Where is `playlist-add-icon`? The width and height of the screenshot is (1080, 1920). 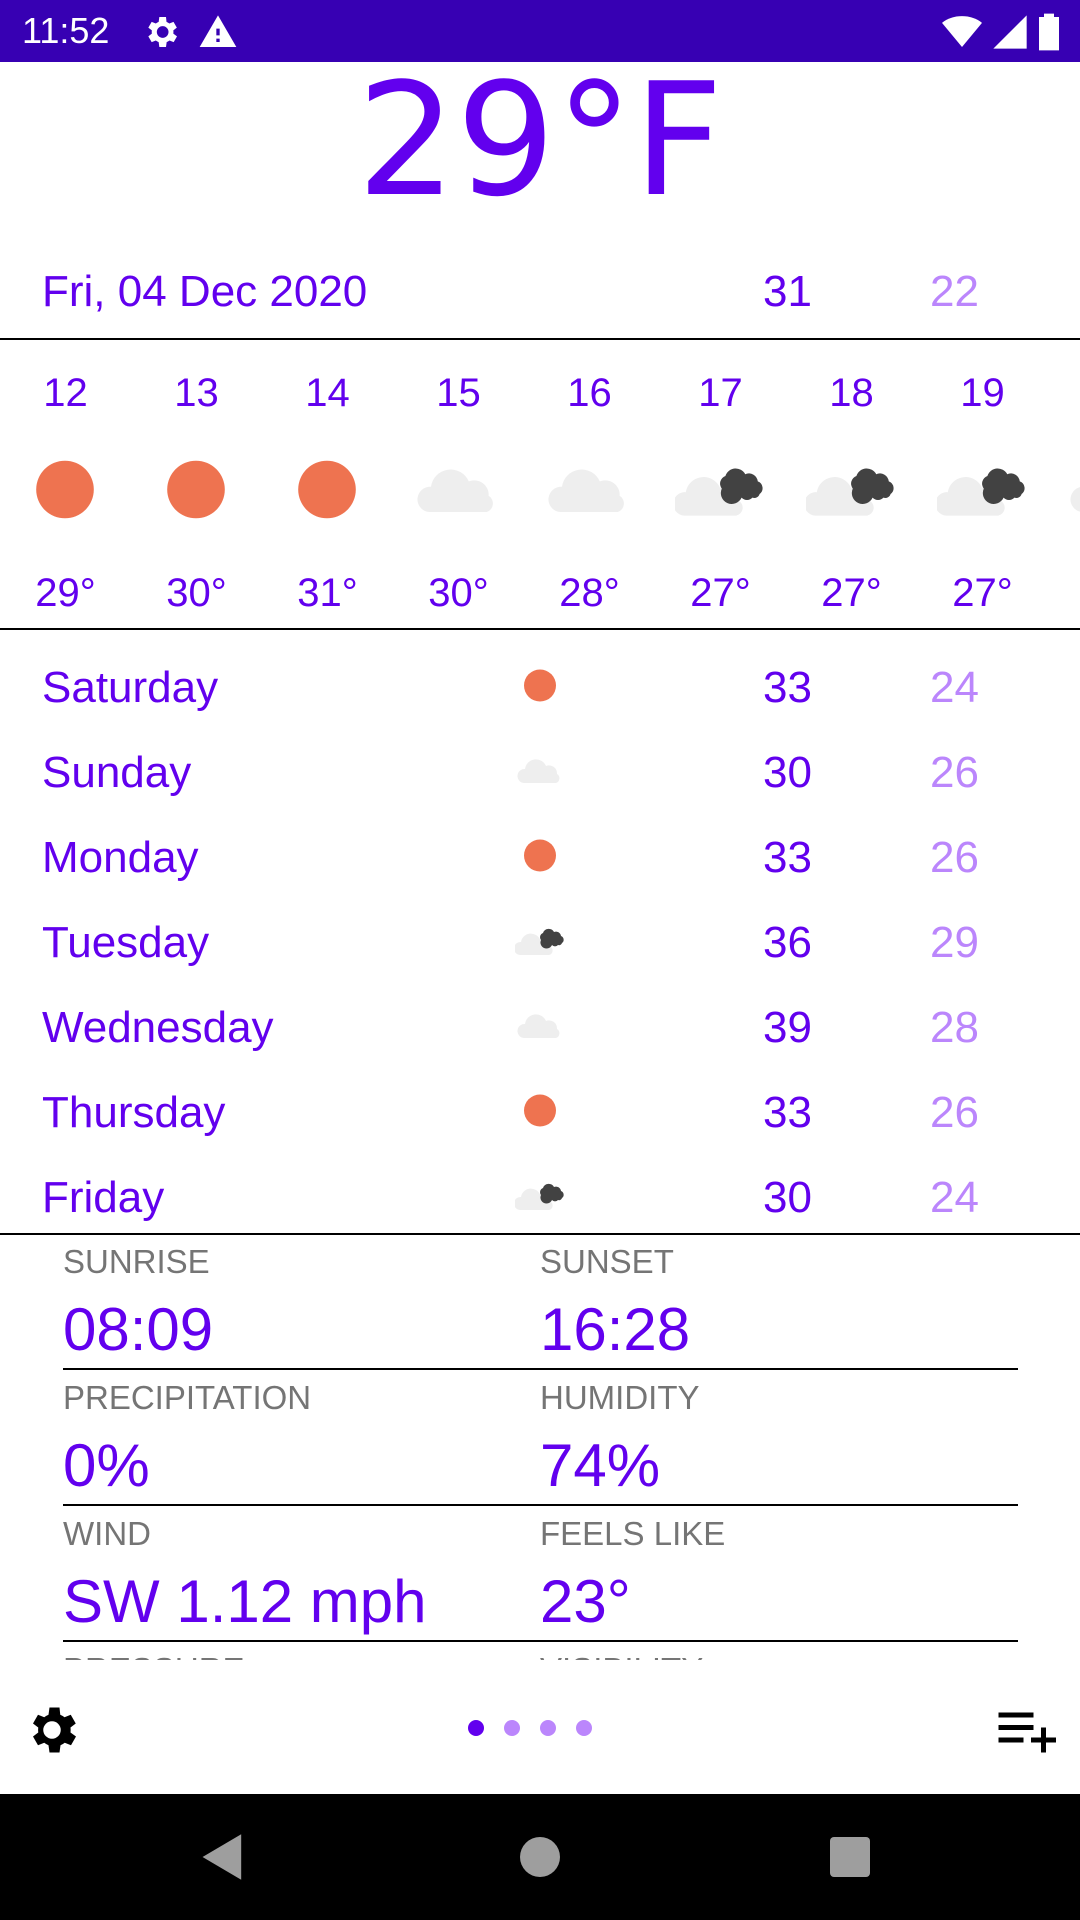 playlist-add-icon is located at coordinates (1026, 1730).